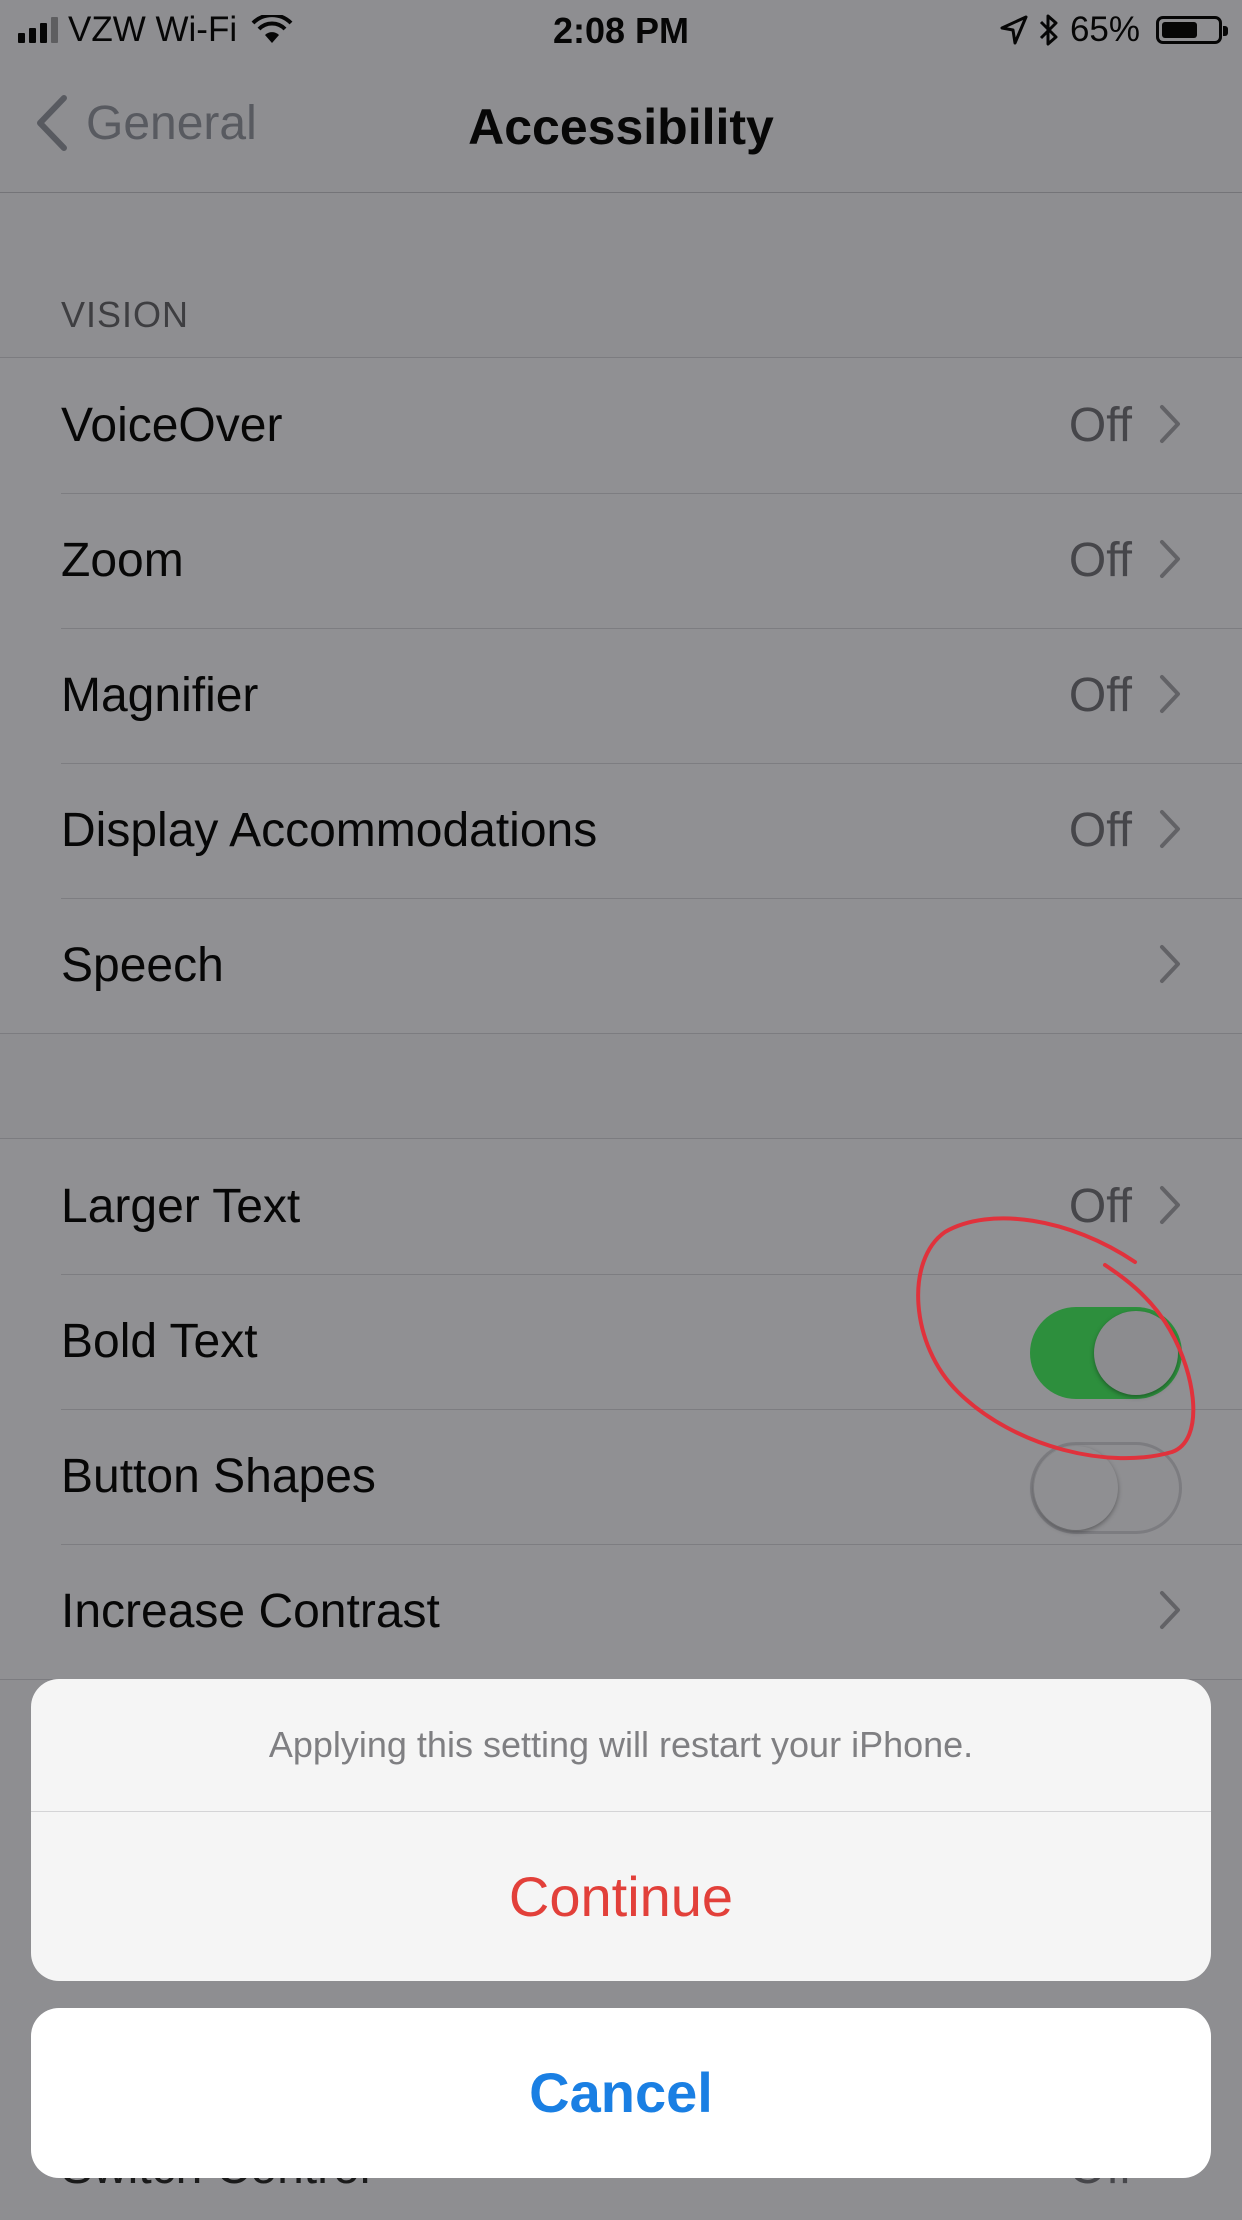 This screenshot has height=2220, width=1242. I want to click on row-label: Increase Contrast, so click(250, 1611).